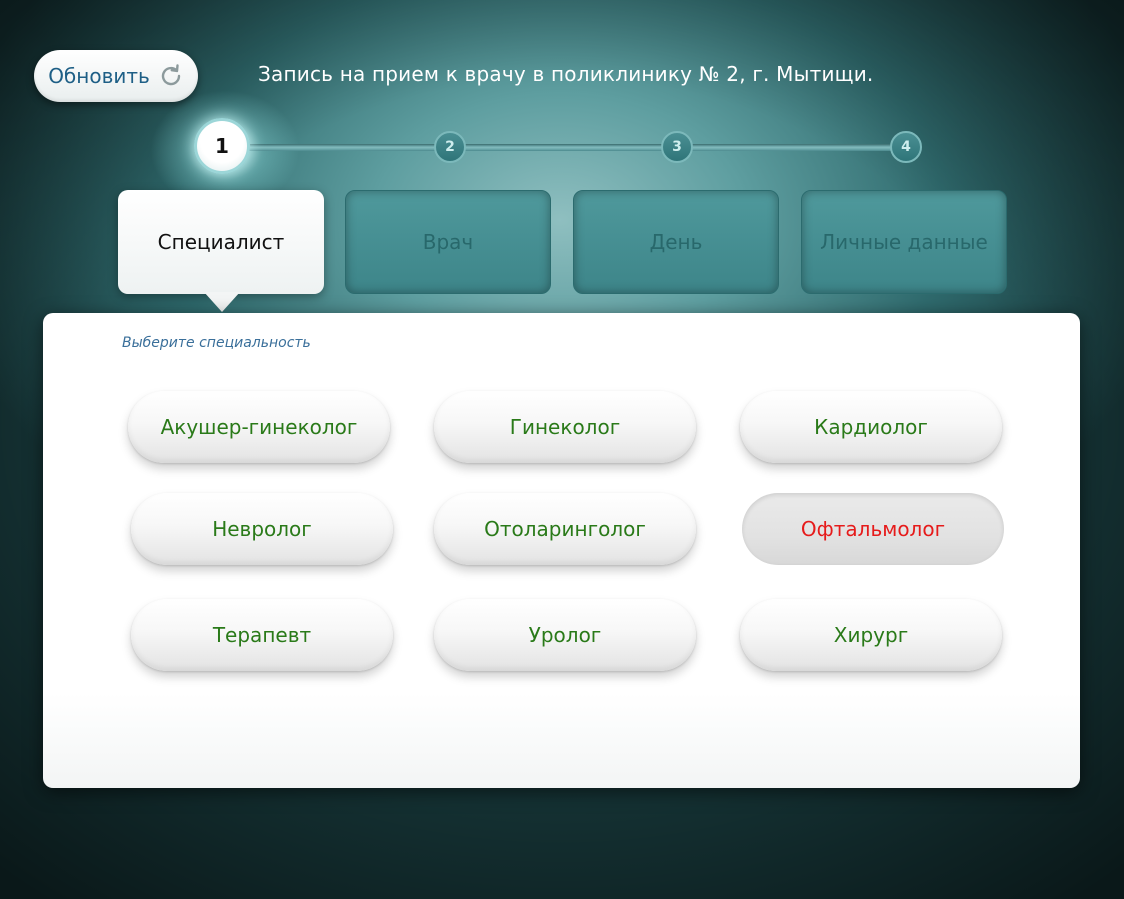  What do you see at coordinates (171, 75) in the screenshot?
I see `refresh-icon` at bounding box center [171, 75].